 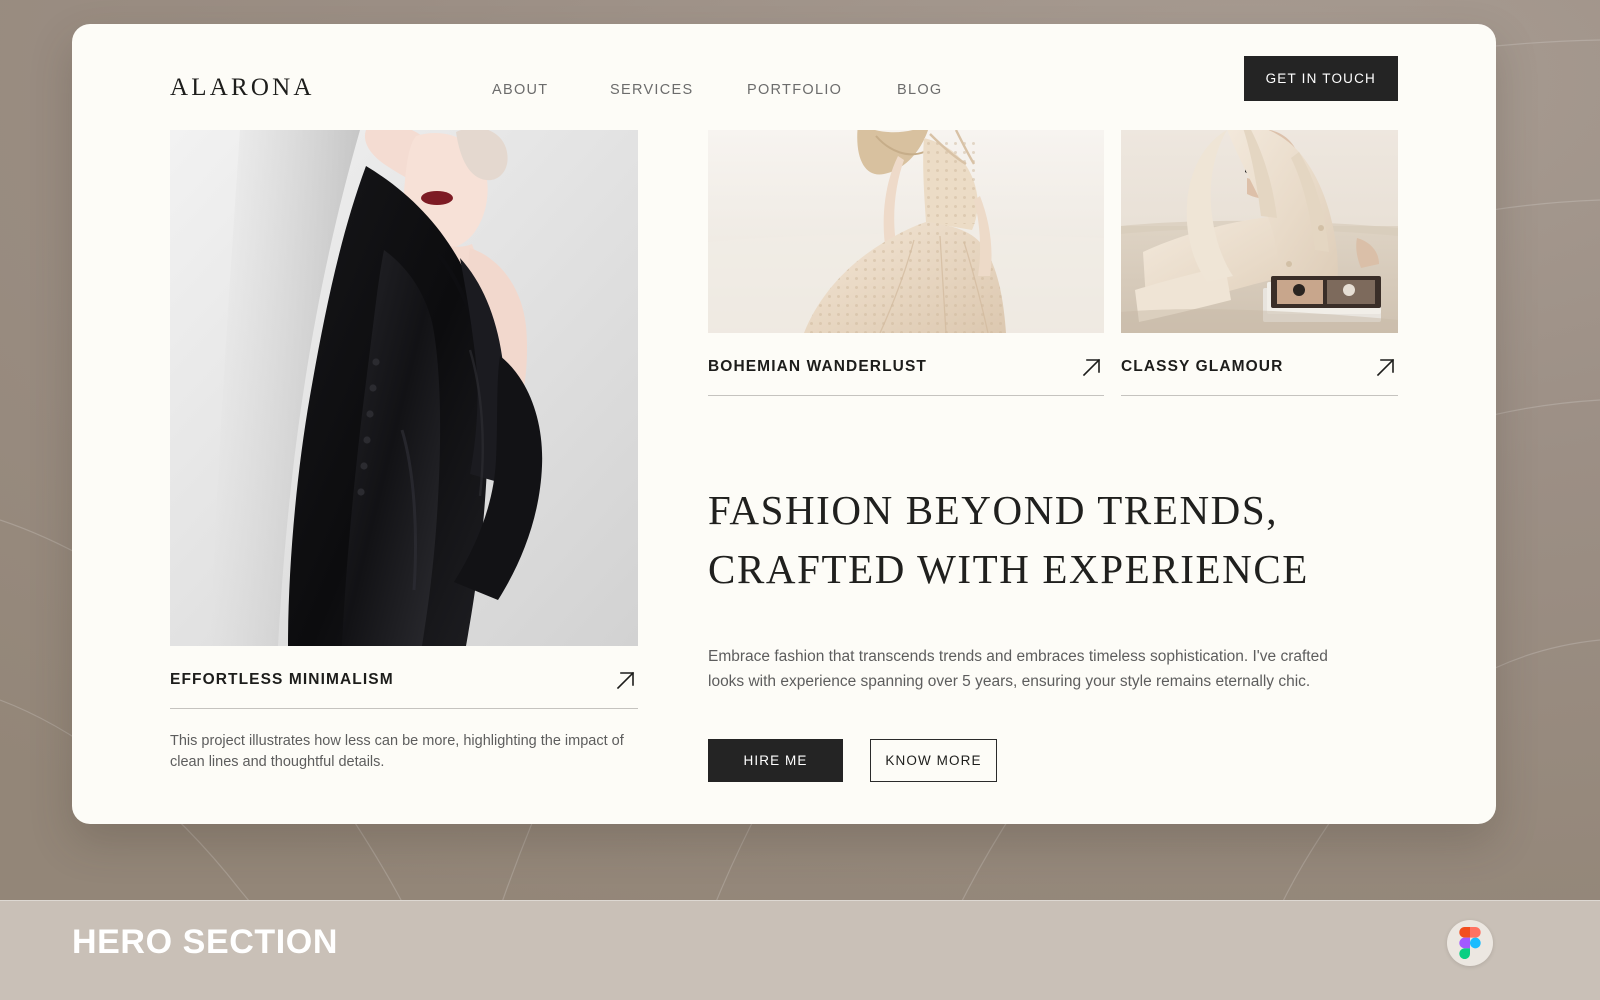 I want to click on nav-item-blog: BLOG, so click(x=937, y=90).